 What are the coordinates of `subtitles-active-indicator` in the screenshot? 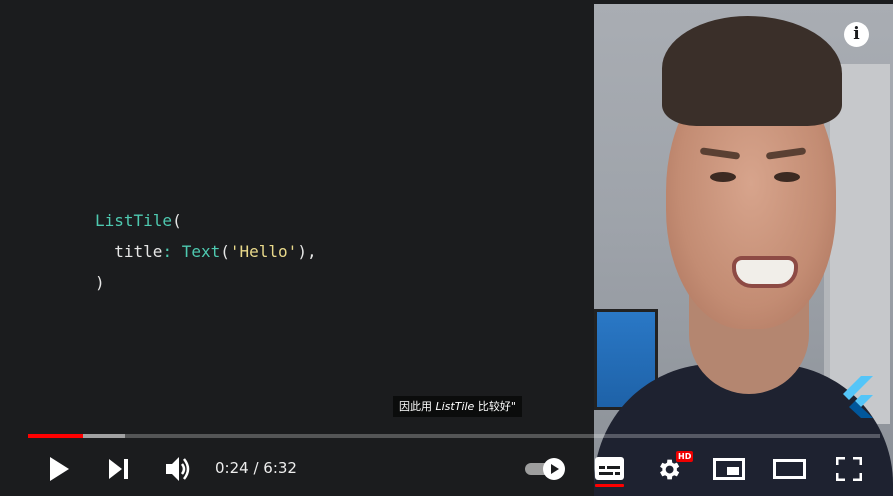 It's located at (609, 485).